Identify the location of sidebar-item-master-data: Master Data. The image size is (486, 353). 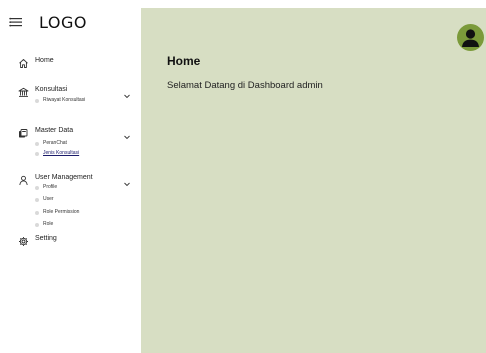
(70, 132).